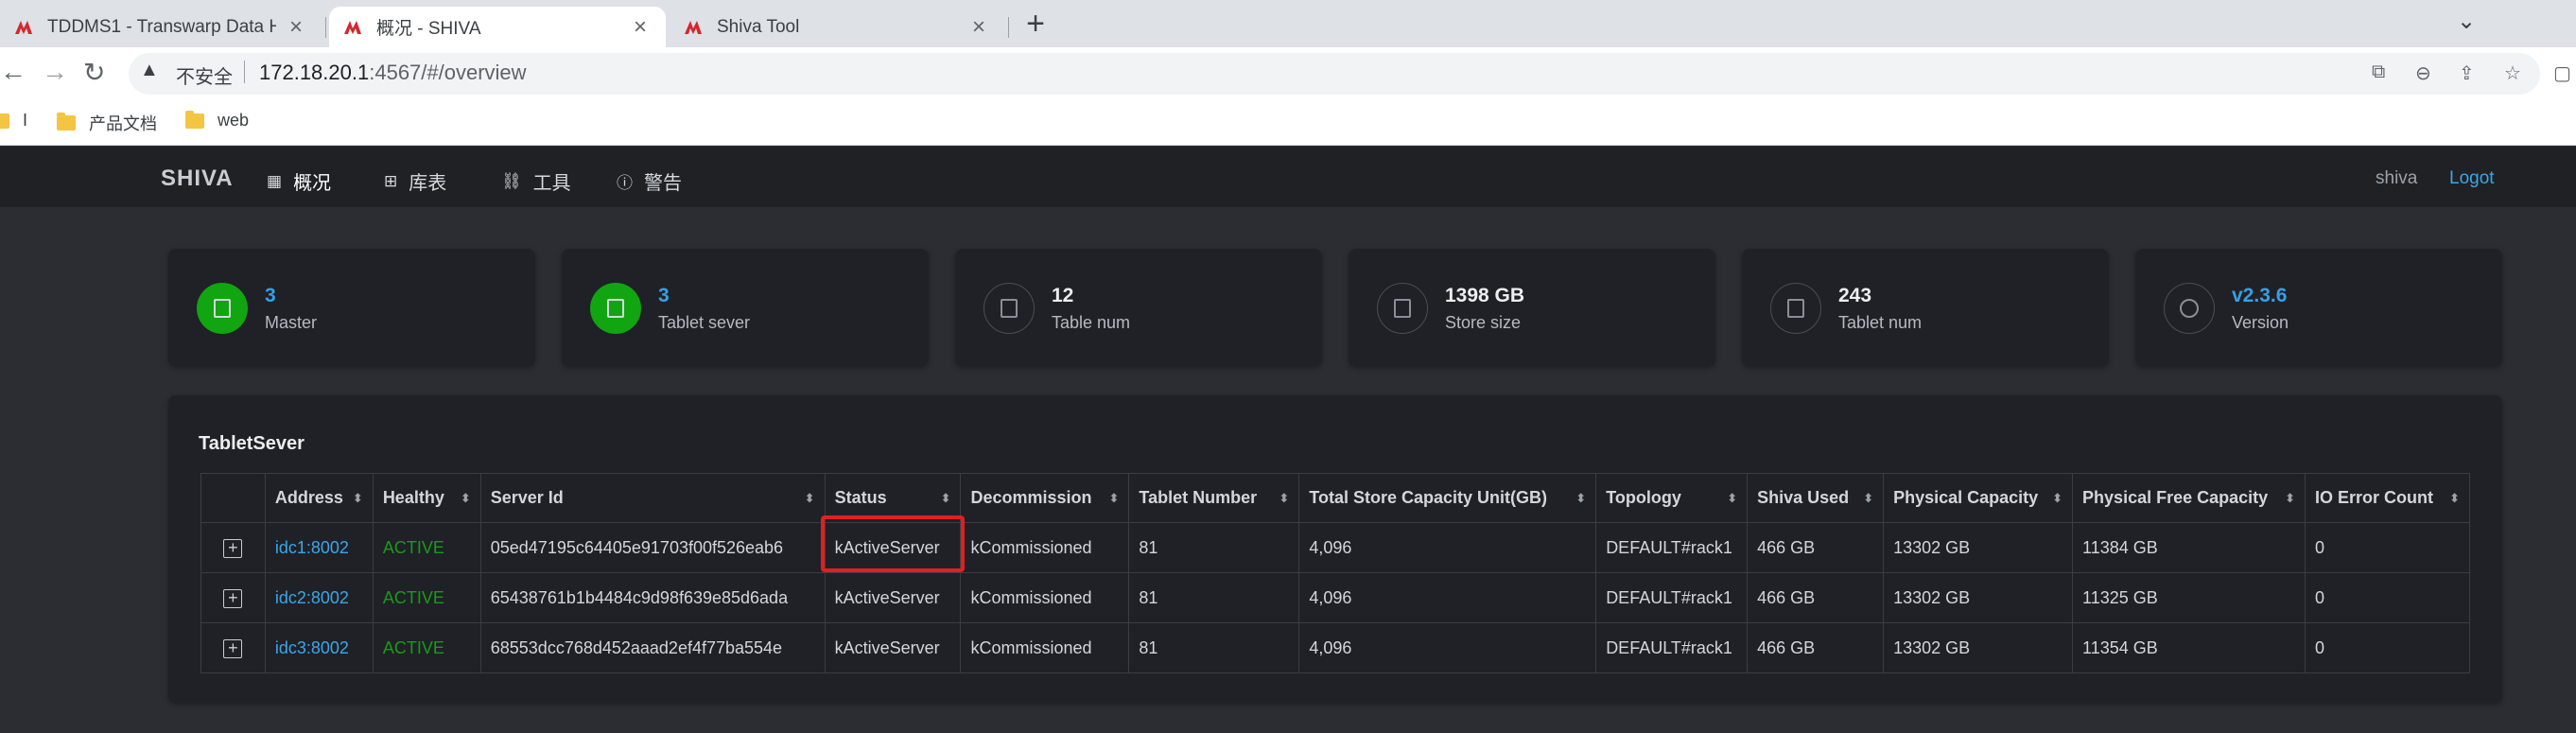  I want to click on browser-tab-shiva-overview: 概况 - SHIVA ×, so click(497, 27).